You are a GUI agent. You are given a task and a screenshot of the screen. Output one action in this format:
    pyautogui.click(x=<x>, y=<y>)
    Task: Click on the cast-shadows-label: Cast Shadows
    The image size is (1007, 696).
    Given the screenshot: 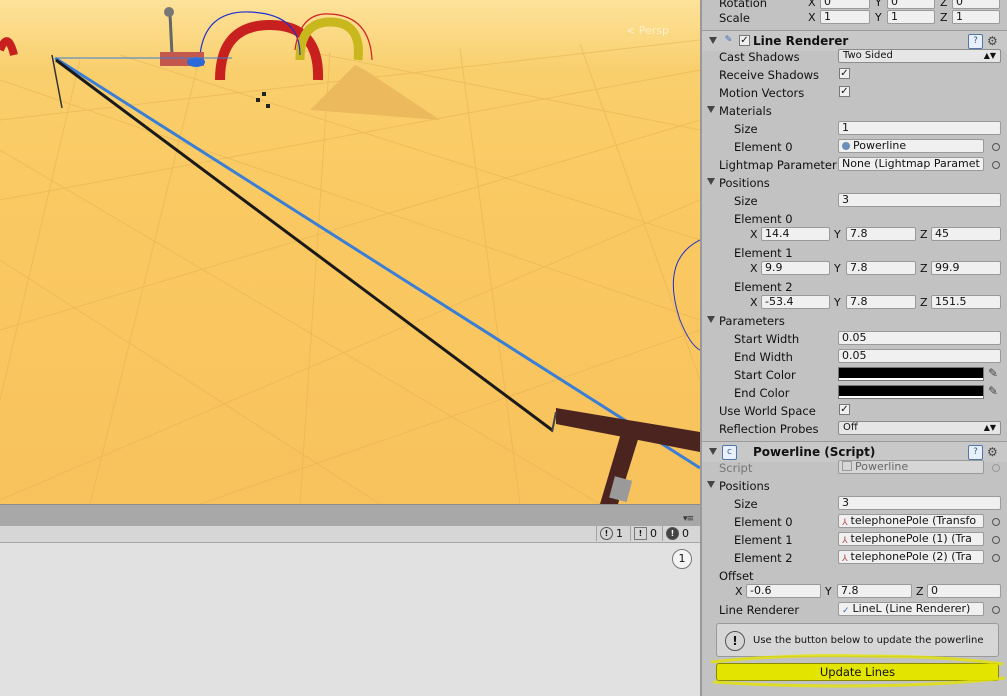 What is the action you would take?
    pyautogui.click(x=759, y=57)
    